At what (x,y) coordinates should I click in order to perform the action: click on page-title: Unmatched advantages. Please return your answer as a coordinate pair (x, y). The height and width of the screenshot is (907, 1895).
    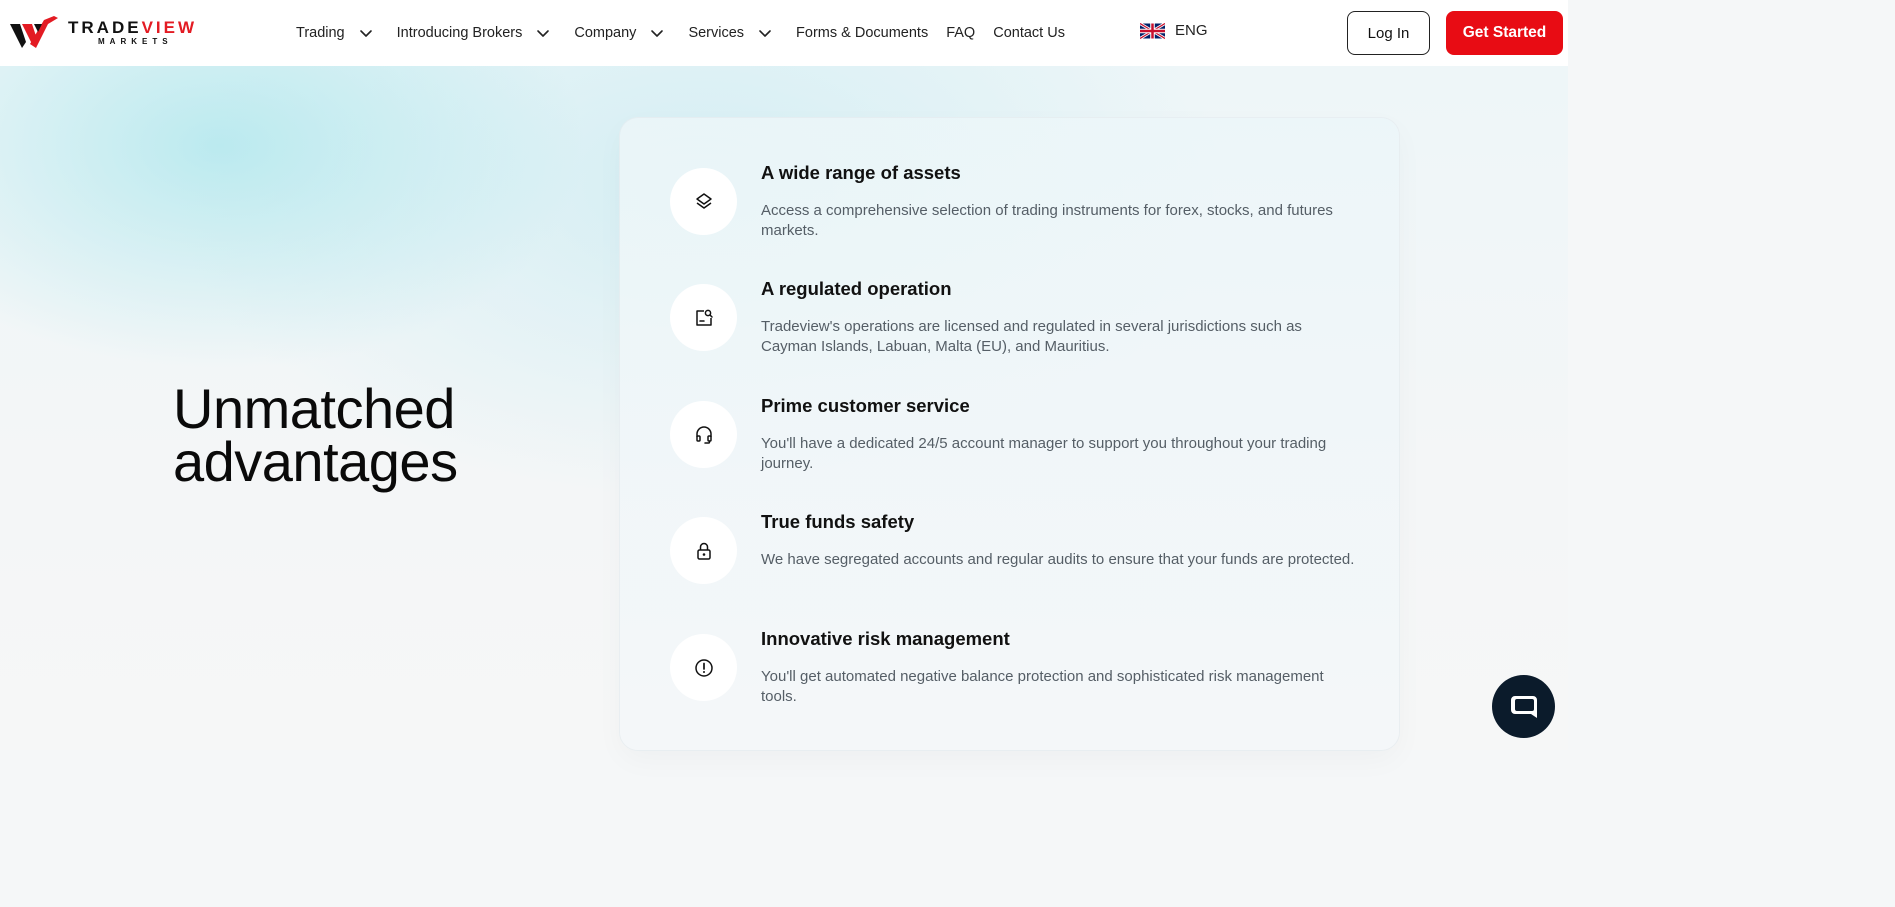
    Looking at the image, I should click on (373, 435).